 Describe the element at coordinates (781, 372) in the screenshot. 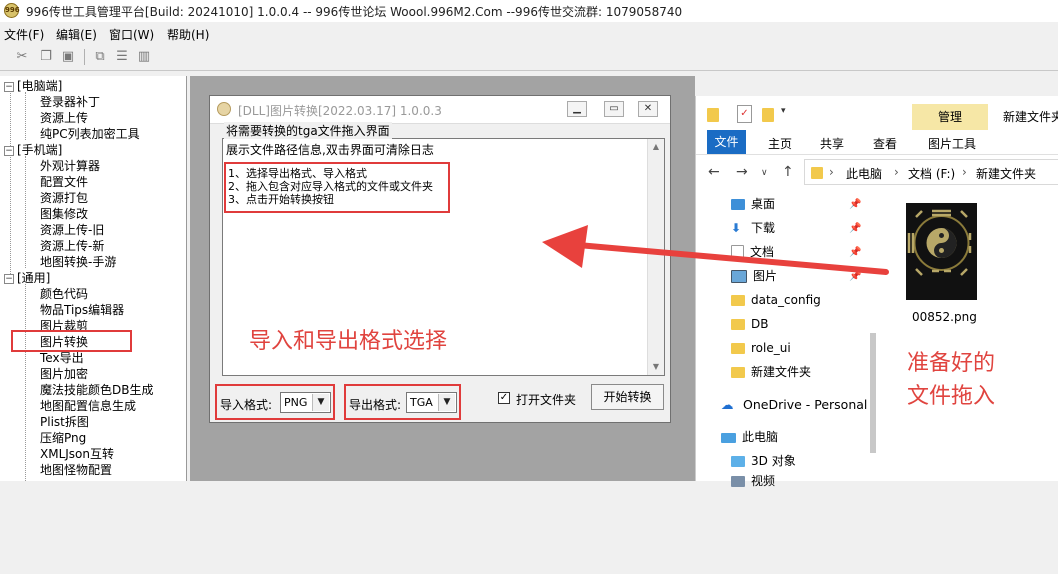

I see `nav-item-label: 新建文件夹` at that location.